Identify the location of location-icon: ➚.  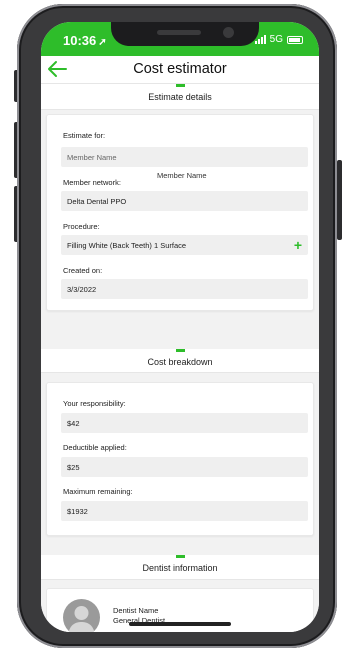
(102, 42).